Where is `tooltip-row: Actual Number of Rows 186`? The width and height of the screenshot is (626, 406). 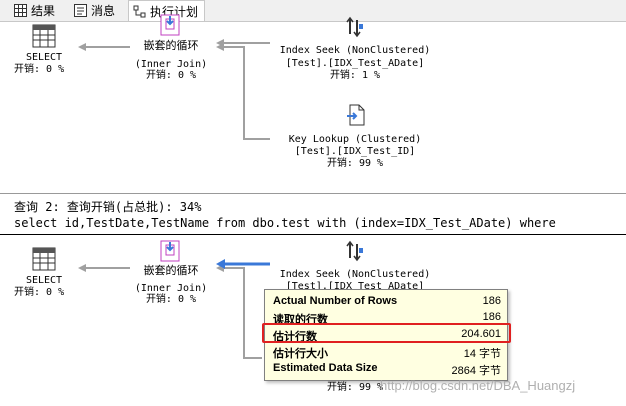
tooltip-row: Actual Number of Rows 186 is located at coordinates (387, 302).